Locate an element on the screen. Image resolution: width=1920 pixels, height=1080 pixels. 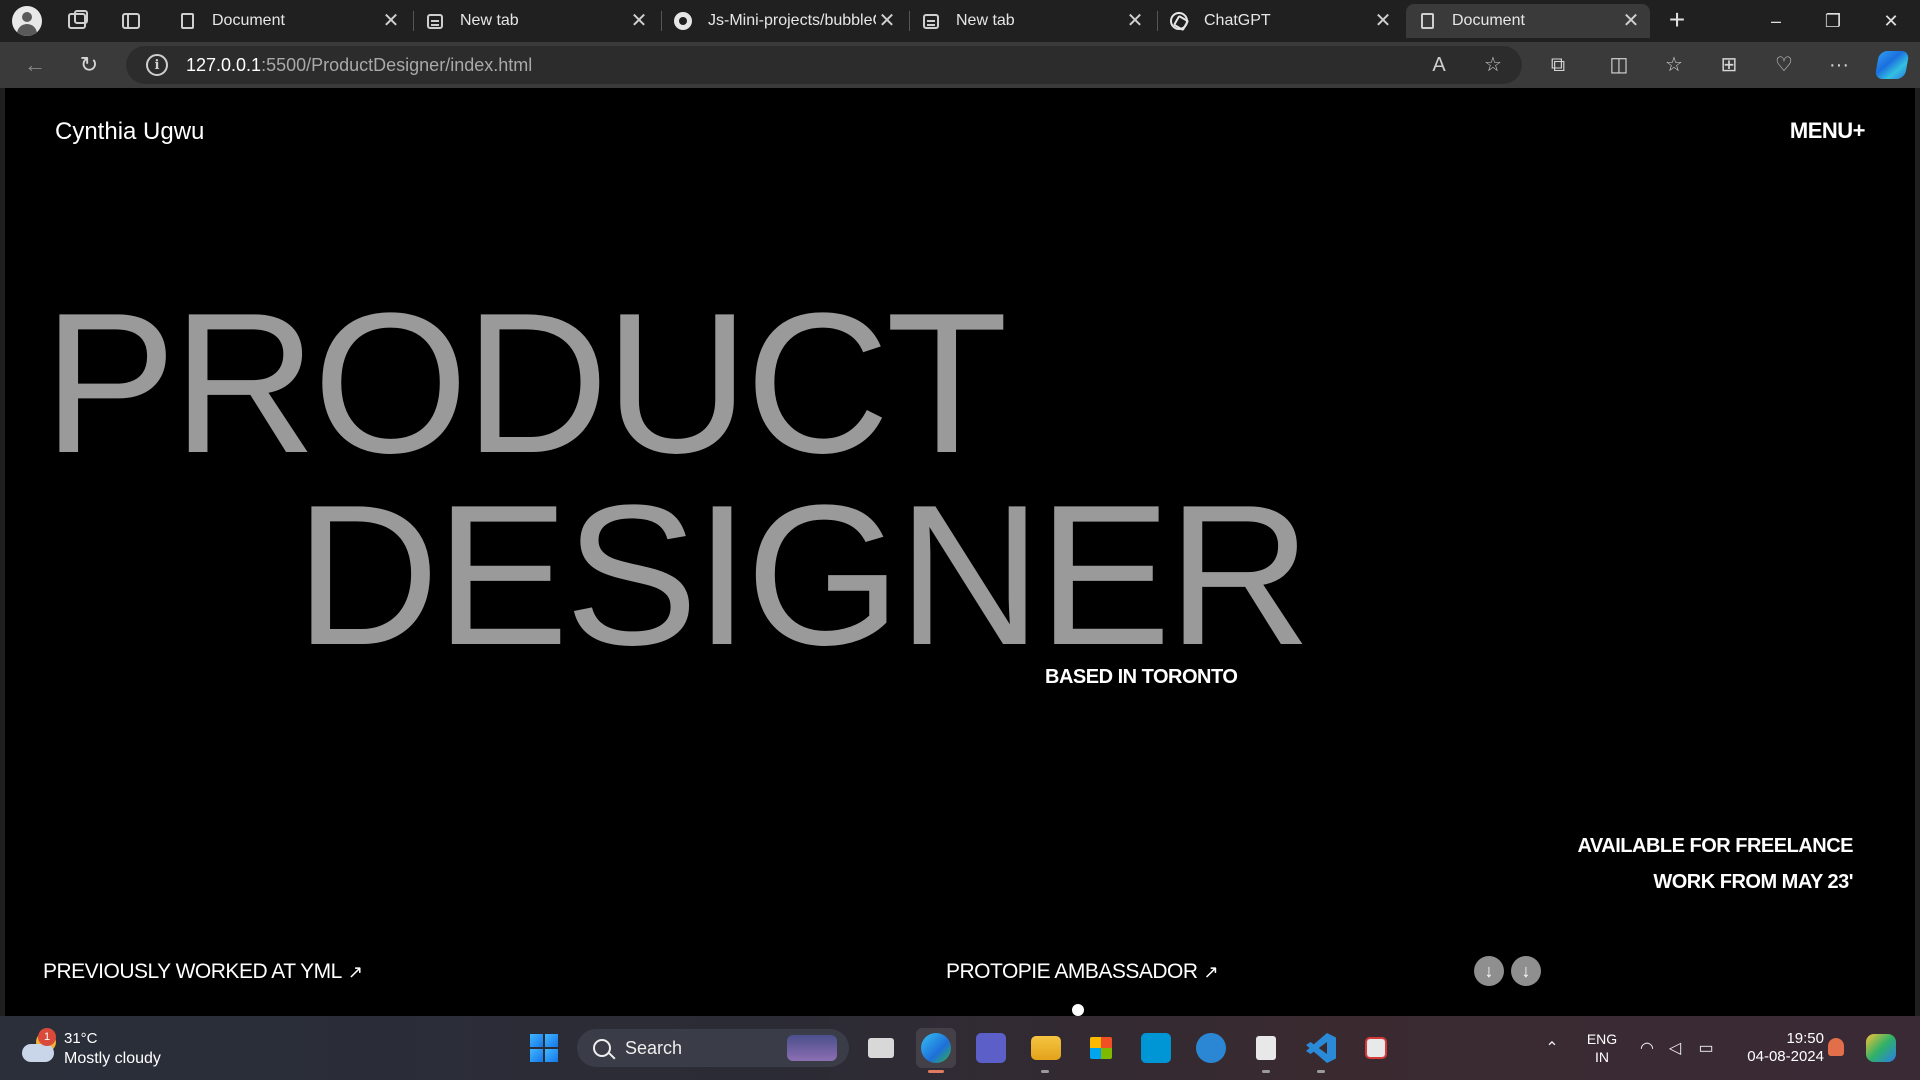
search-highlight-image is located at coordinates (812, 1048).